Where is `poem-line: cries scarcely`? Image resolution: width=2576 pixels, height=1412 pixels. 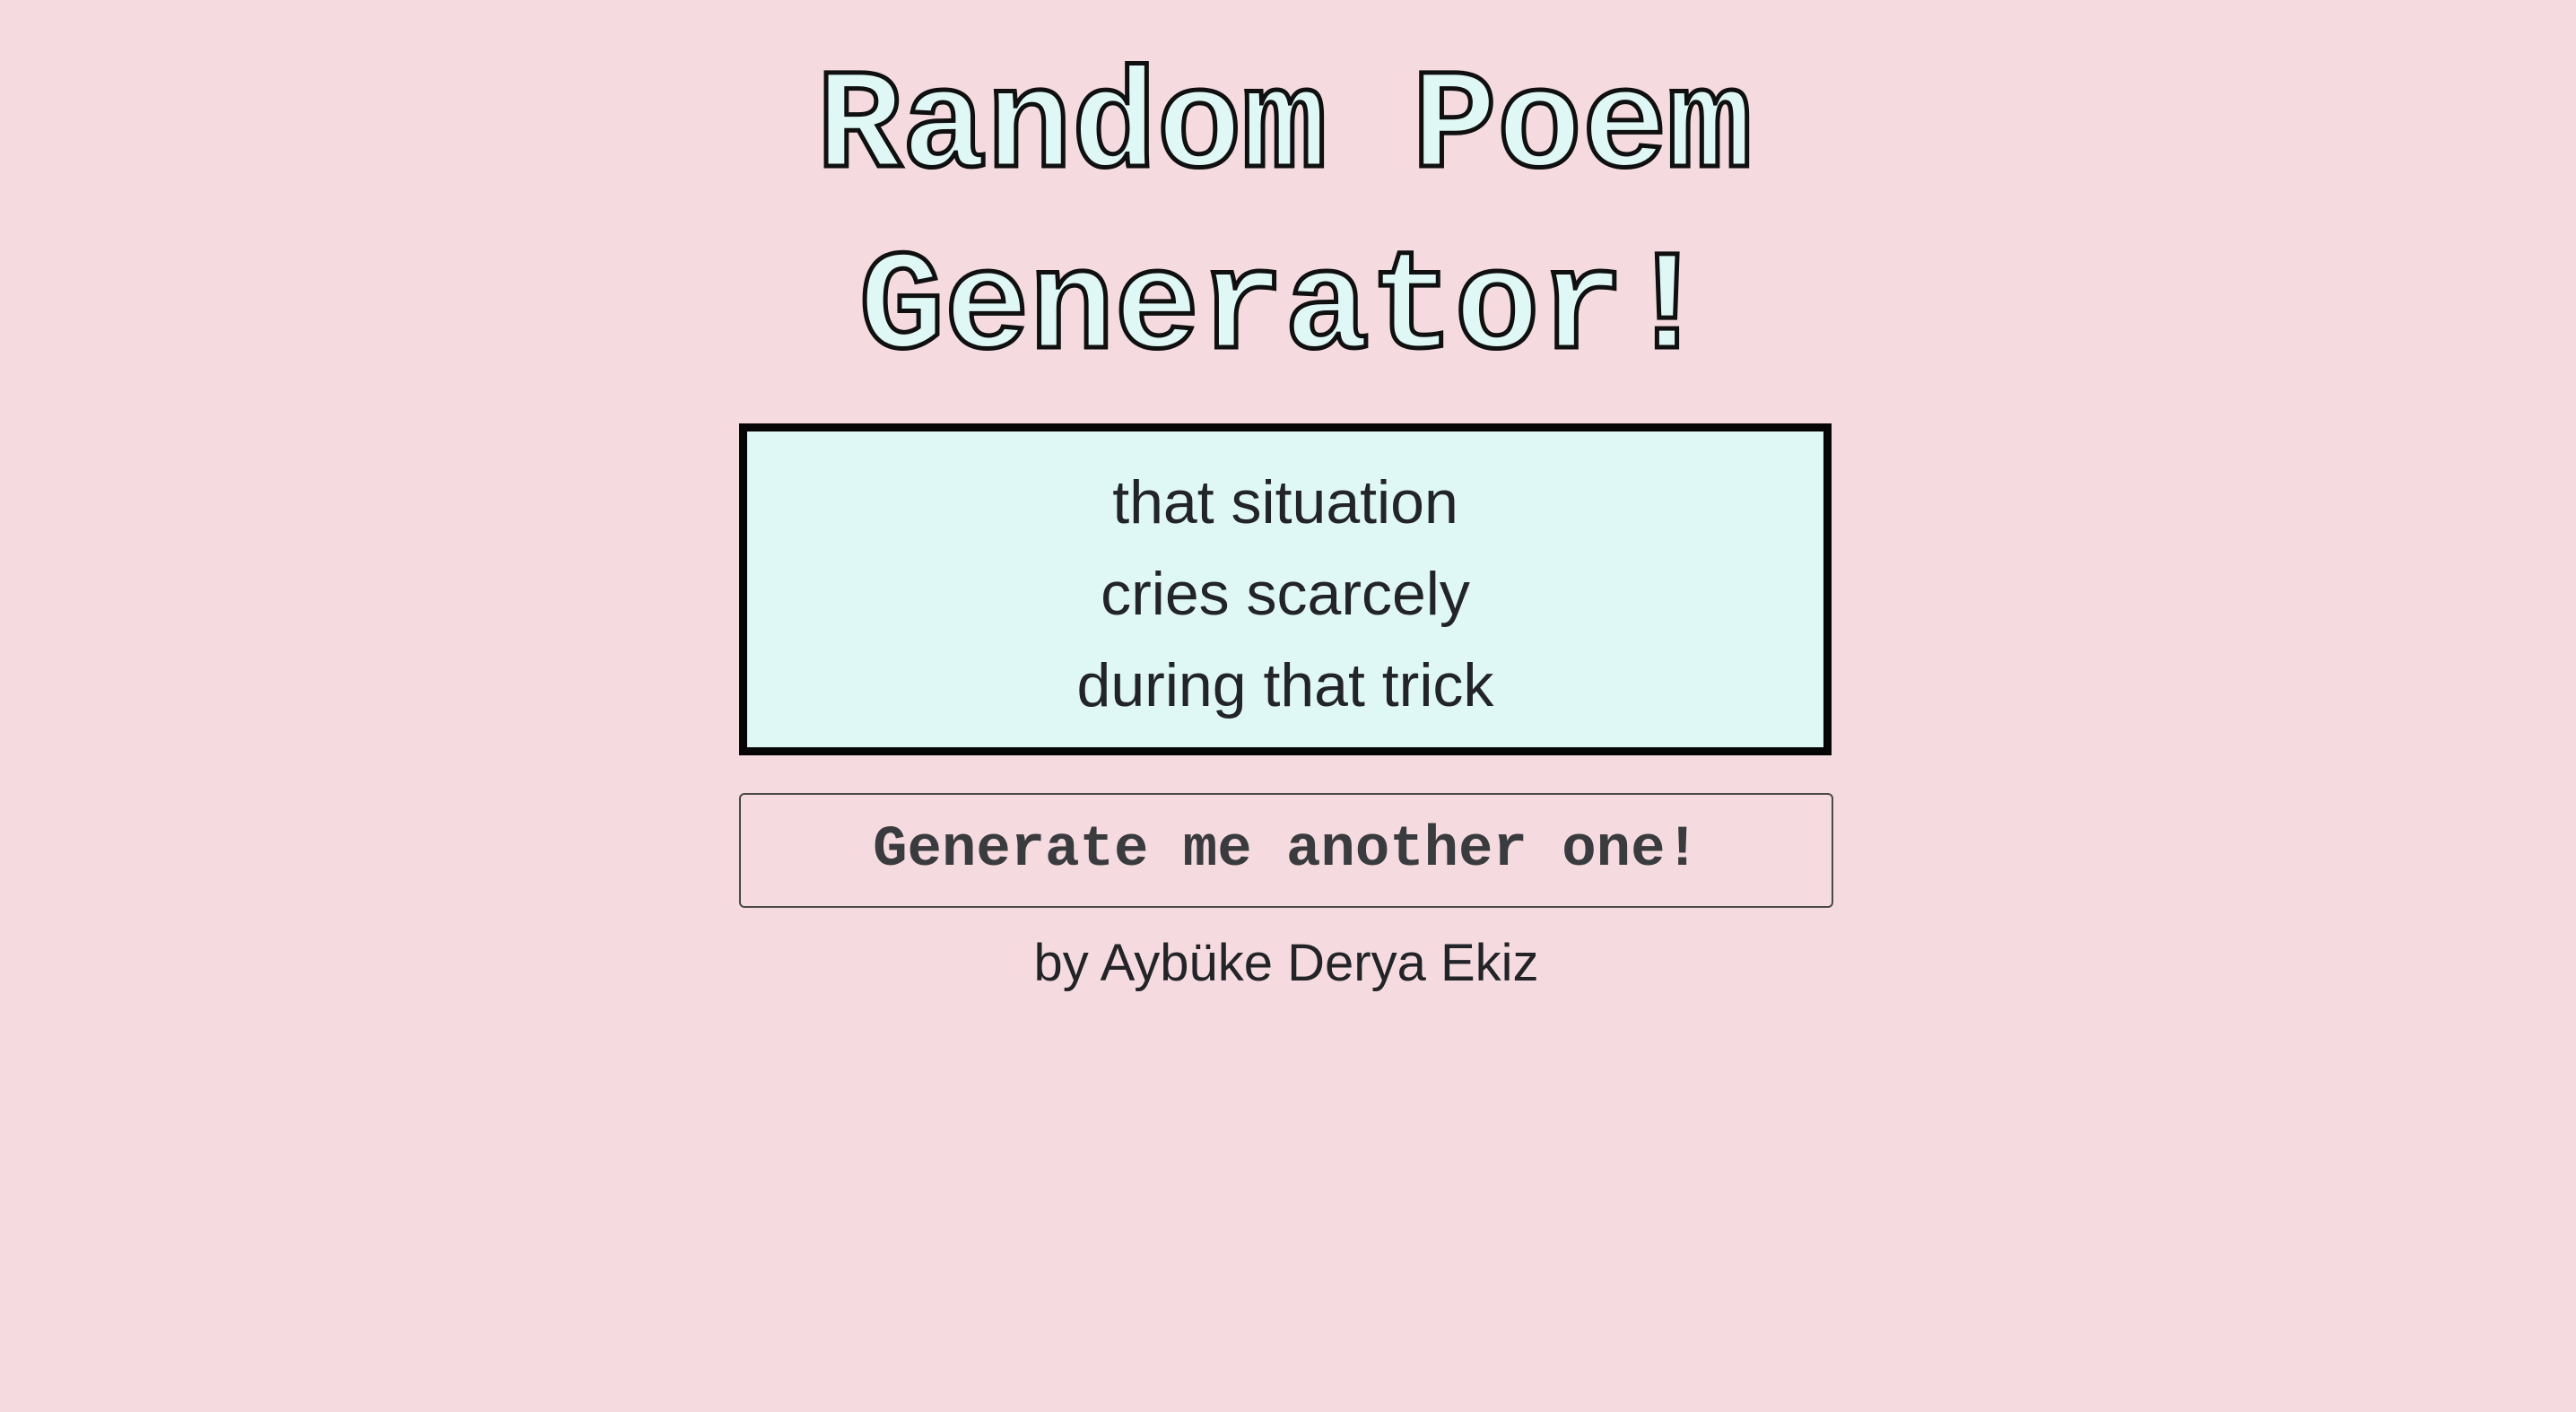 poem-line: cries scarcely is located at coordinates (1285, 594).